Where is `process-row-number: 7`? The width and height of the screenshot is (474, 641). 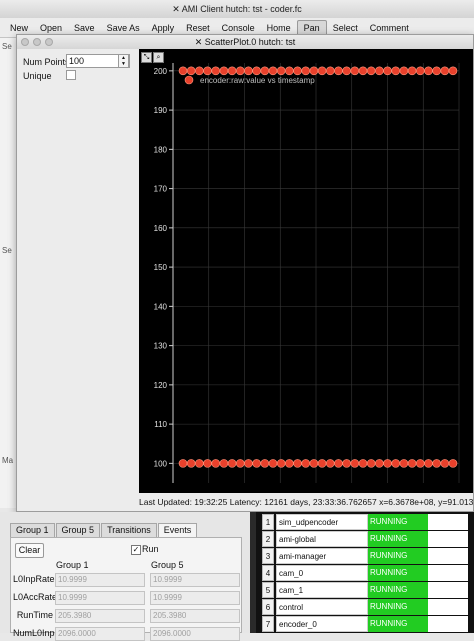 process-row-number: 7 is located at coordinates (268, 624).